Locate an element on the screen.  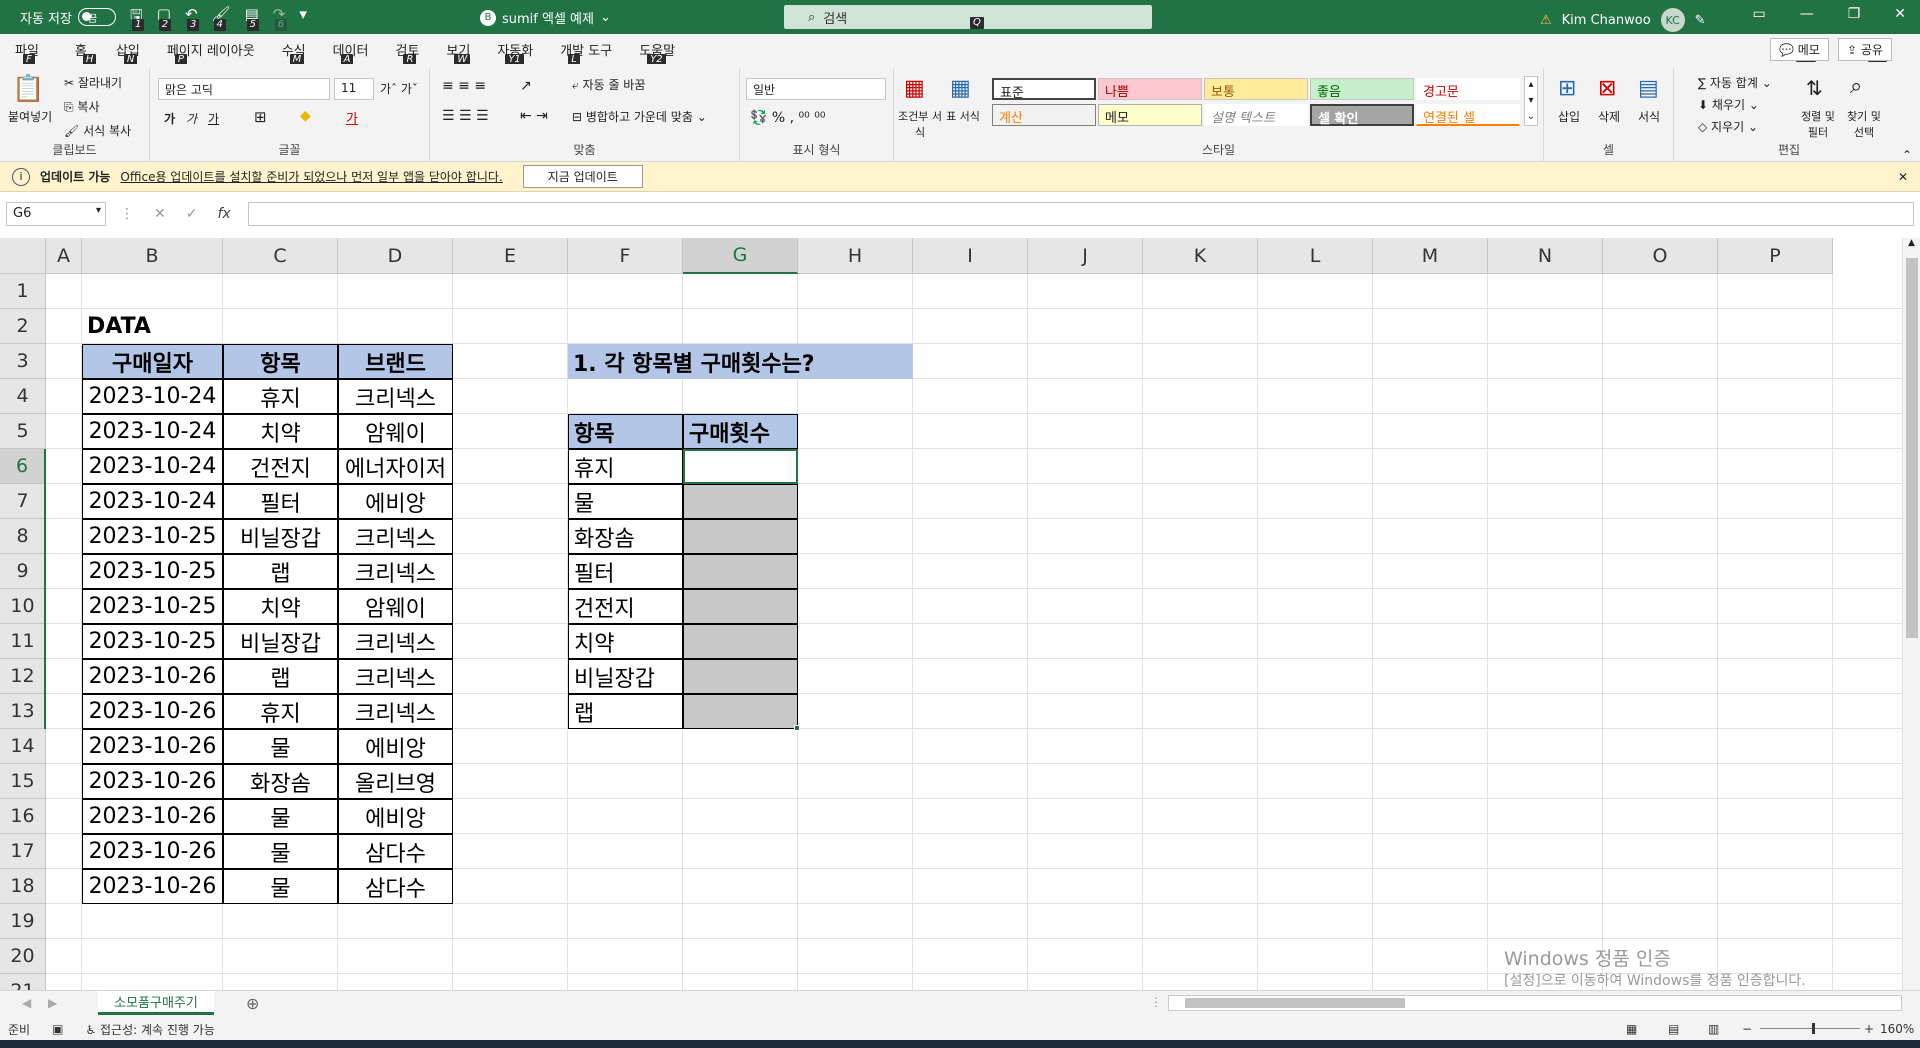
data-cell-B17: 2023-10-26 is located at coordinates (152, 851).